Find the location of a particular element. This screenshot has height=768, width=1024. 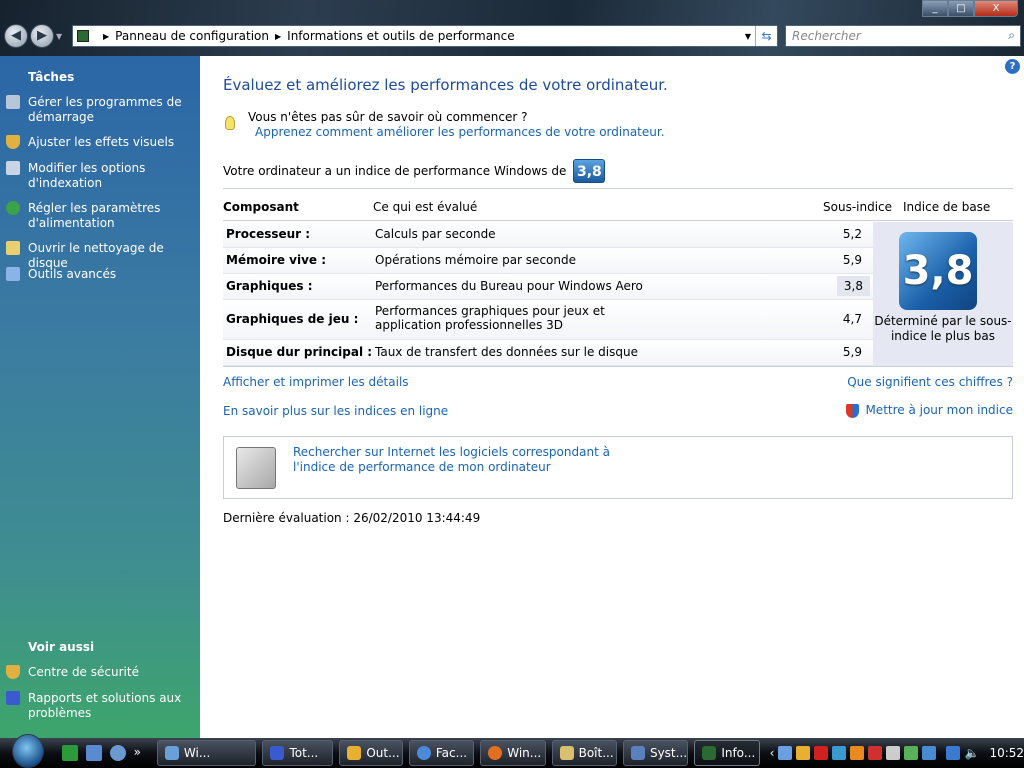

clock: 10:52 is located at coordinates (1006, 753).